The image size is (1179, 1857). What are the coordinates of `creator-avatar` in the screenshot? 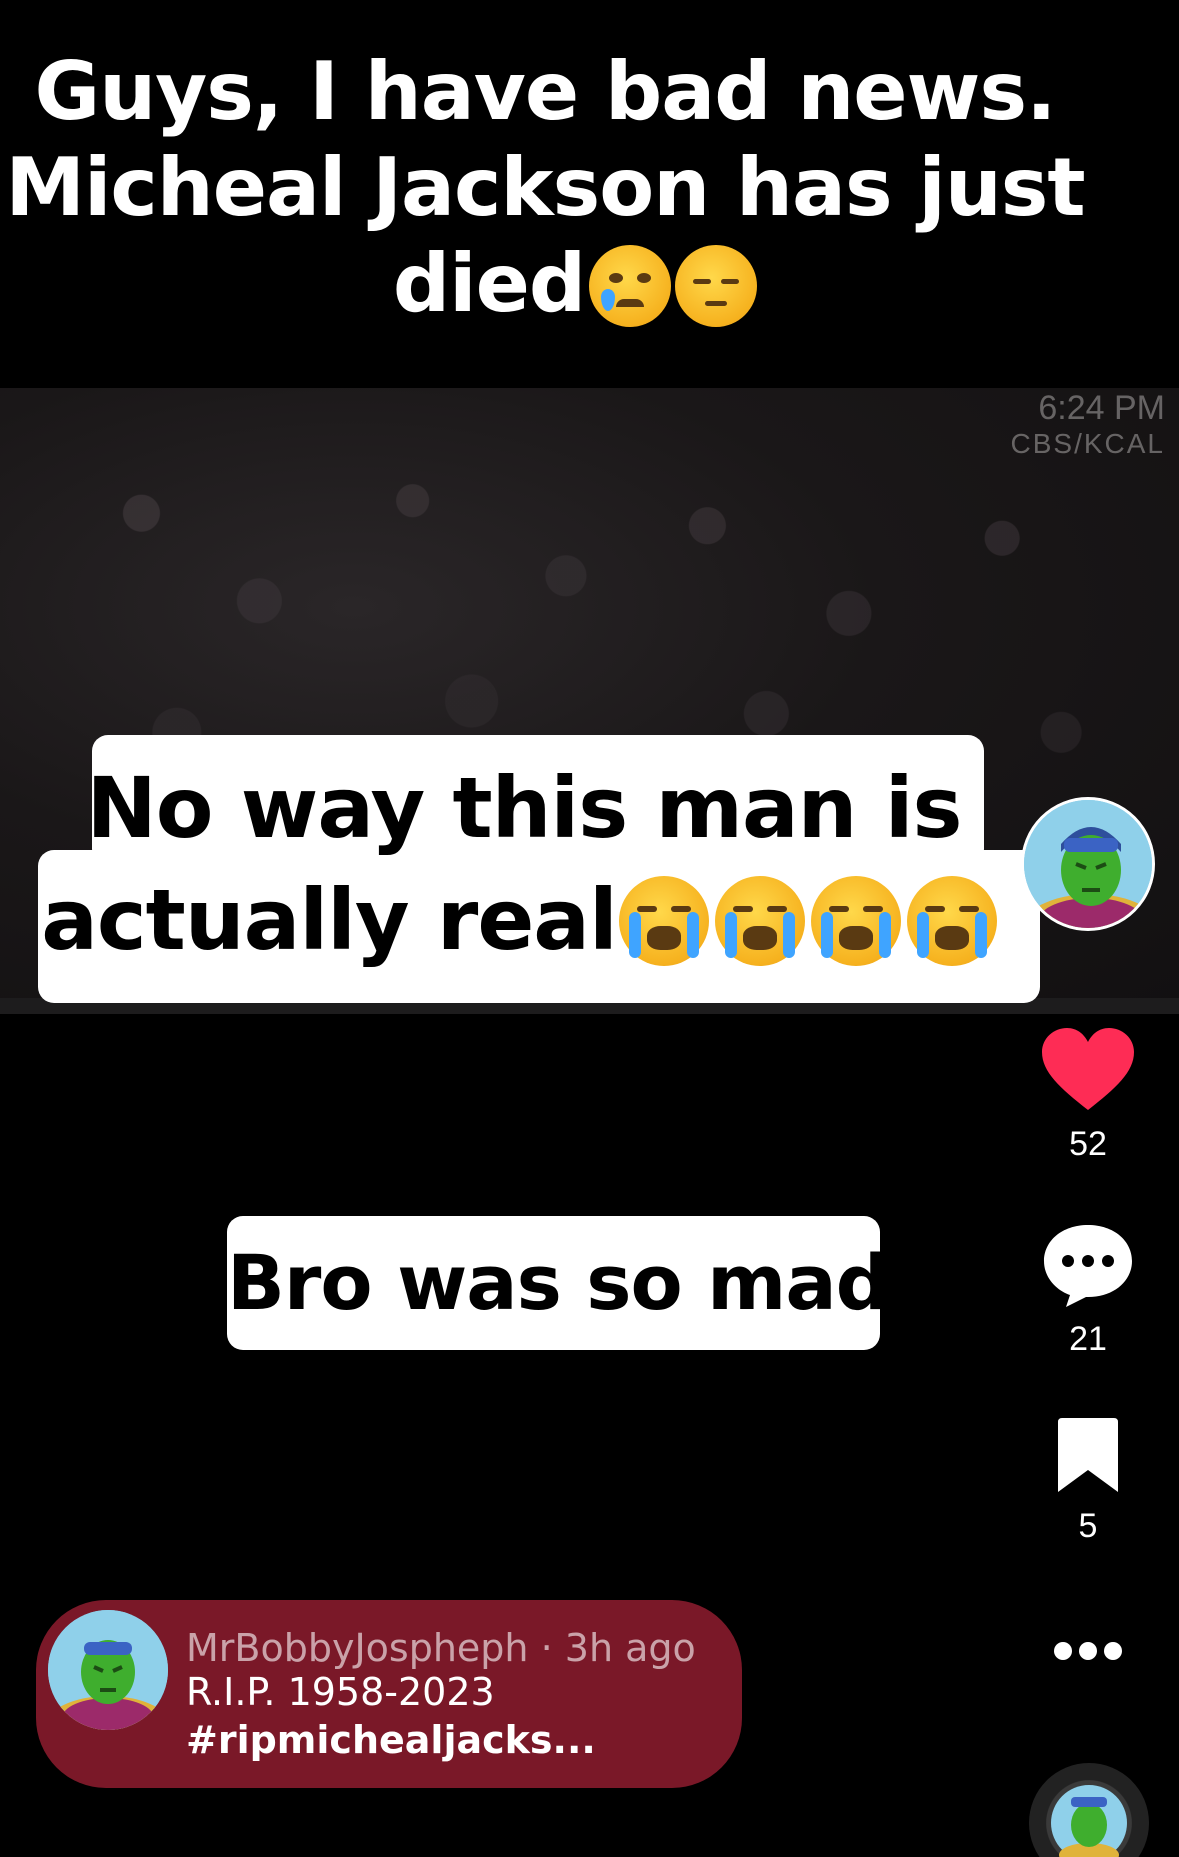 It's located at (1088, 864).